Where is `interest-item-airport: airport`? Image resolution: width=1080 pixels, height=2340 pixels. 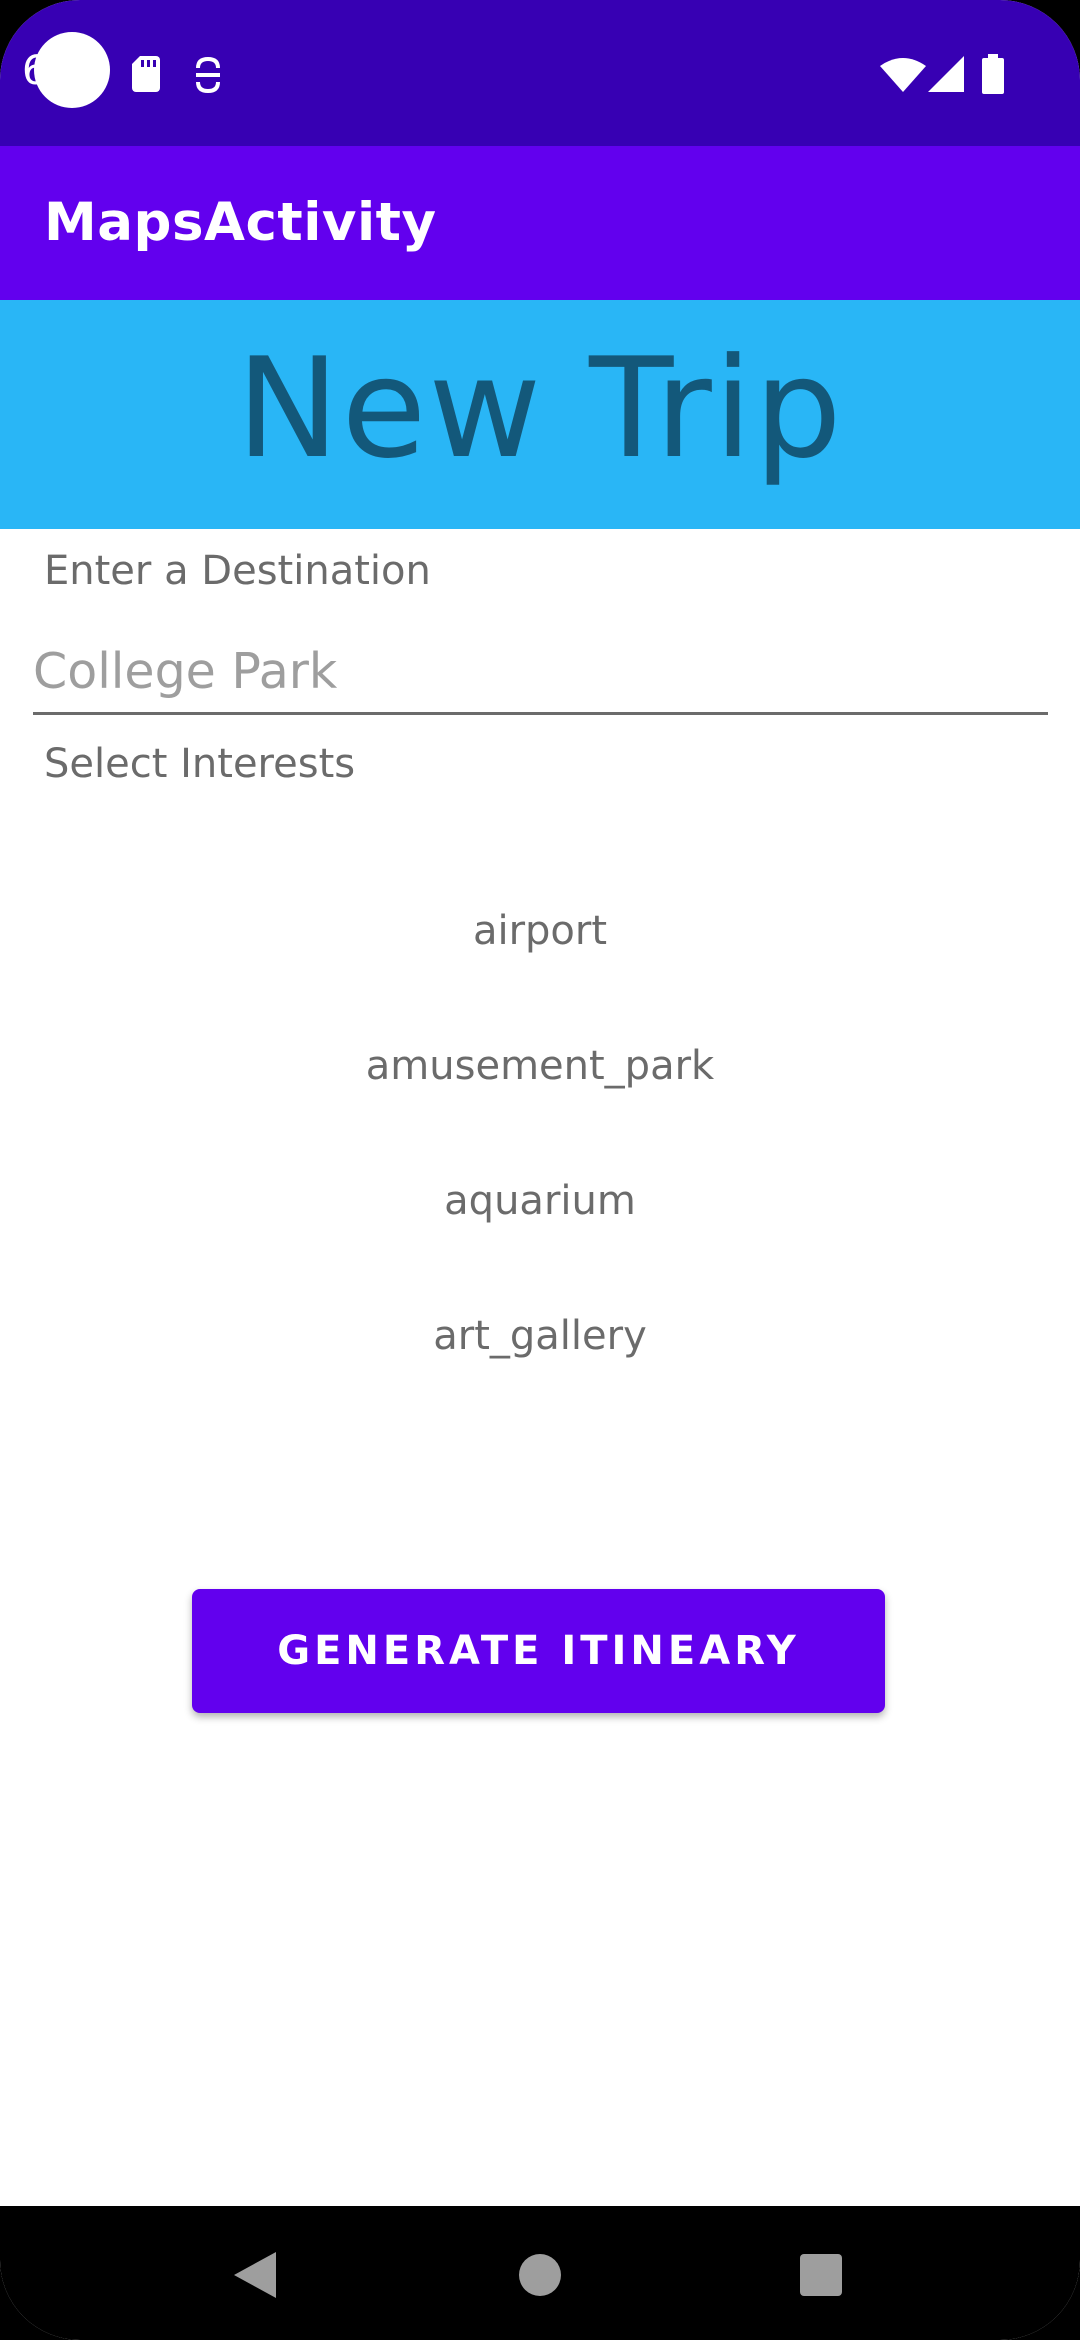
interest-item-airport: airport is located at coordinates (540, 931).